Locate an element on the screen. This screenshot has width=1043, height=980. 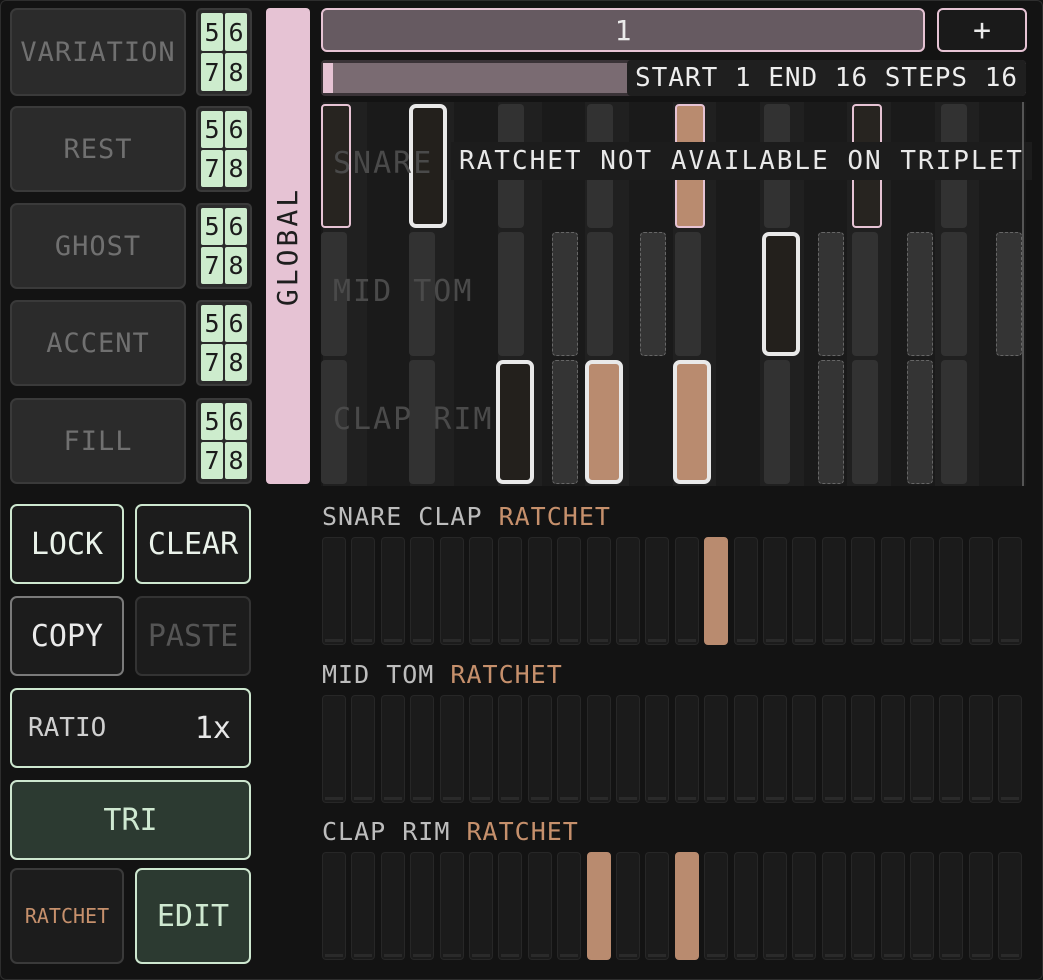
variation-button: VARIATION is located at coordinates (98, 52).